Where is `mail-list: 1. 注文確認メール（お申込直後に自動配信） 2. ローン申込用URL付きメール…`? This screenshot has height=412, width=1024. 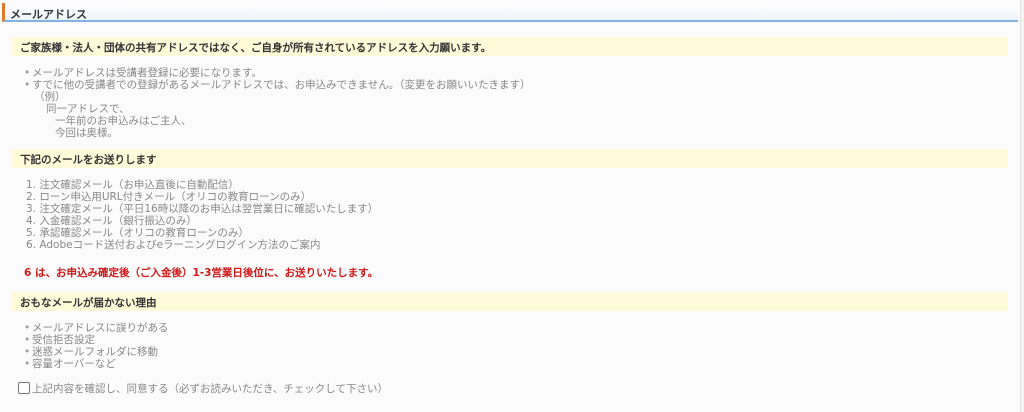 mail-list: 1. 注文確認メール（お申込直後に自動配信） 2. ローン申込用URL付きメール… is located at coordinates (202, 215).